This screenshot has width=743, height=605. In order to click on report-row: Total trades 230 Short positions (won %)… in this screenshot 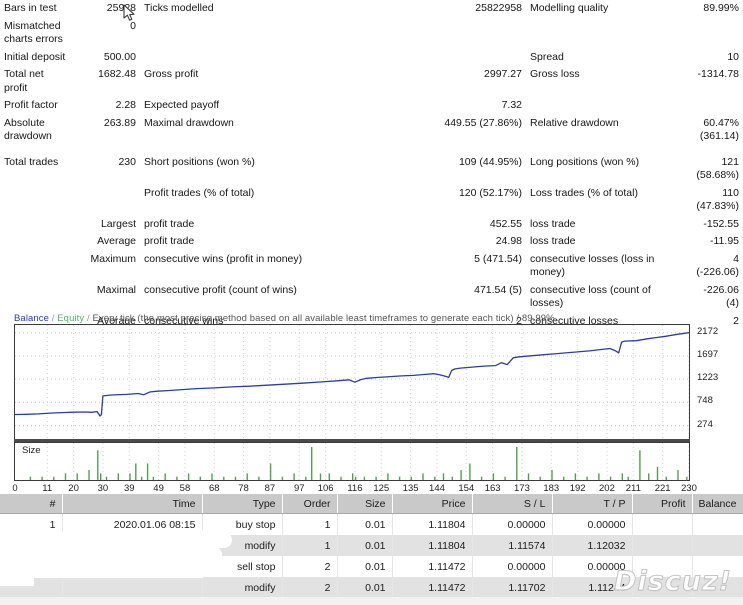, I will do `click(371, 165)`.